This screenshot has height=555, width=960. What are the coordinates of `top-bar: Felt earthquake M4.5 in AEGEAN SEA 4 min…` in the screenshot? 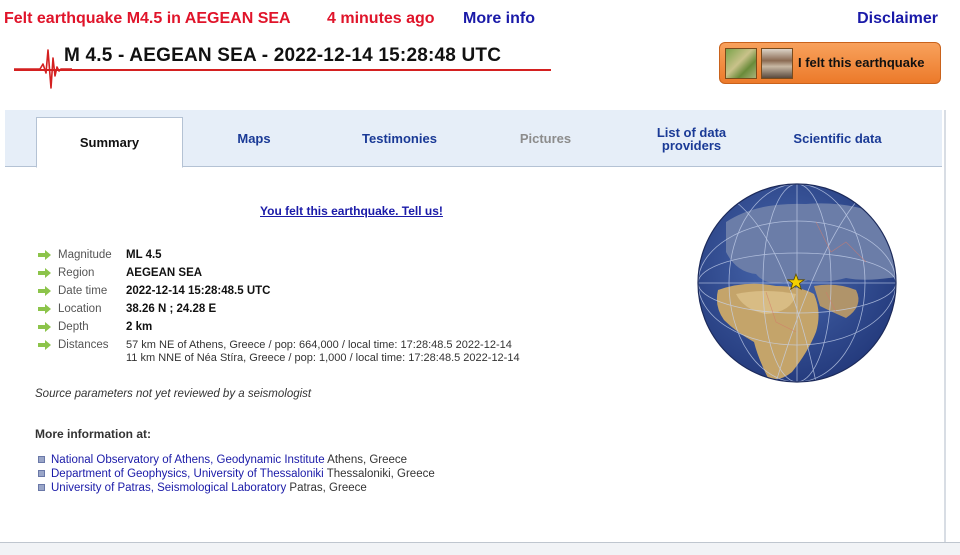 It's located at (479, 21).